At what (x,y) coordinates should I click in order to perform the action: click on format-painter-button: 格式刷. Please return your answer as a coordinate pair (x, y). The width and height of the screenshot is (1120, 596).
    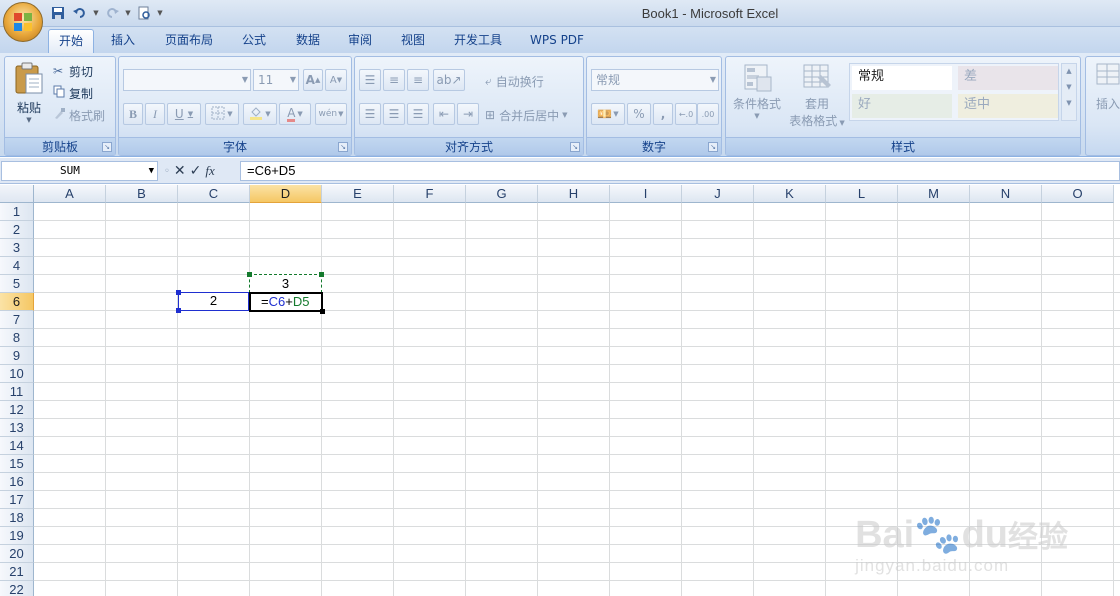
    Looking at the image, I should click on (79, 115).